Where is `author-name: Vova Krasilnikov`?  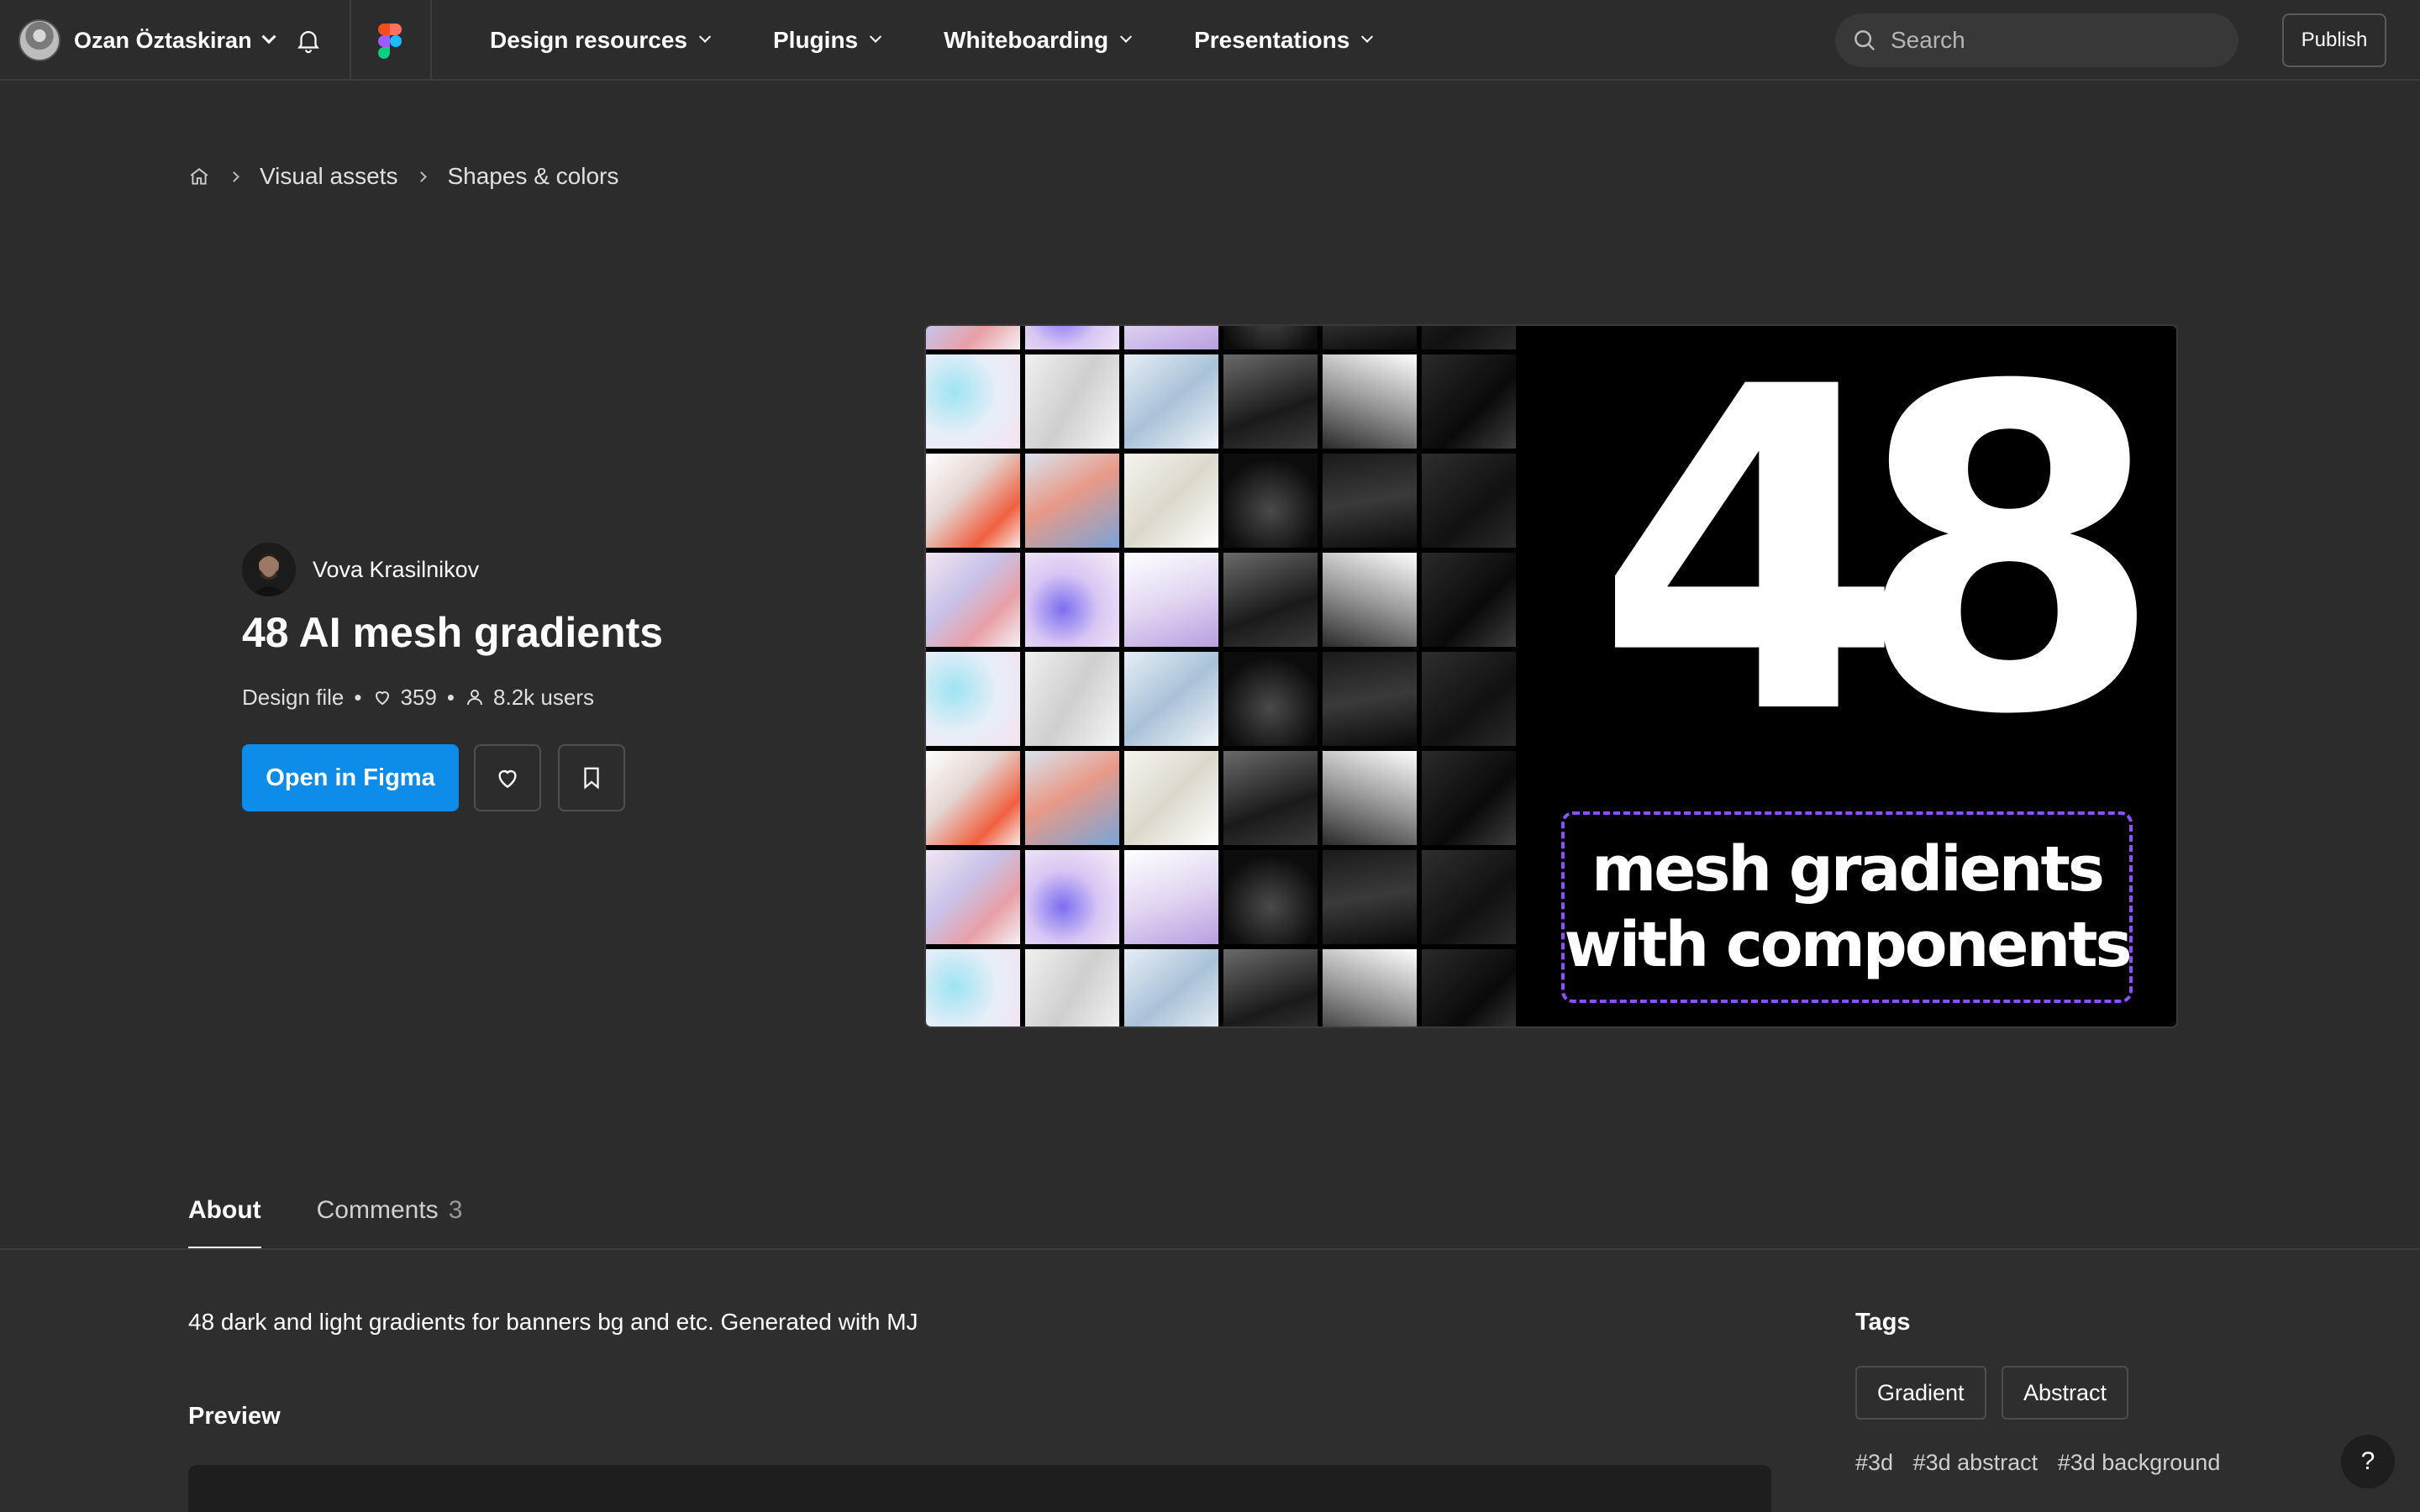
author-name: Vova Krasilnikov is located at coordinates (397, 569).